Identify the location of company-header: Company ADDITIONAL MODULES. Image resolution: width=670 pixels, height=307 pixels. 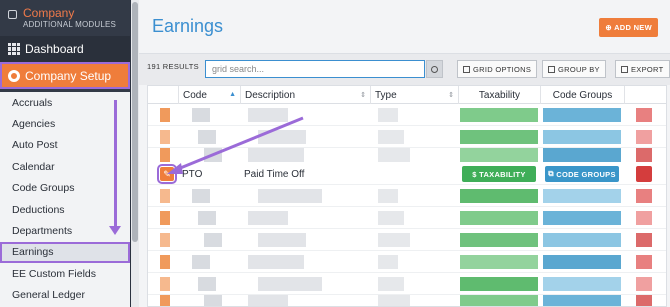
(65, 18).